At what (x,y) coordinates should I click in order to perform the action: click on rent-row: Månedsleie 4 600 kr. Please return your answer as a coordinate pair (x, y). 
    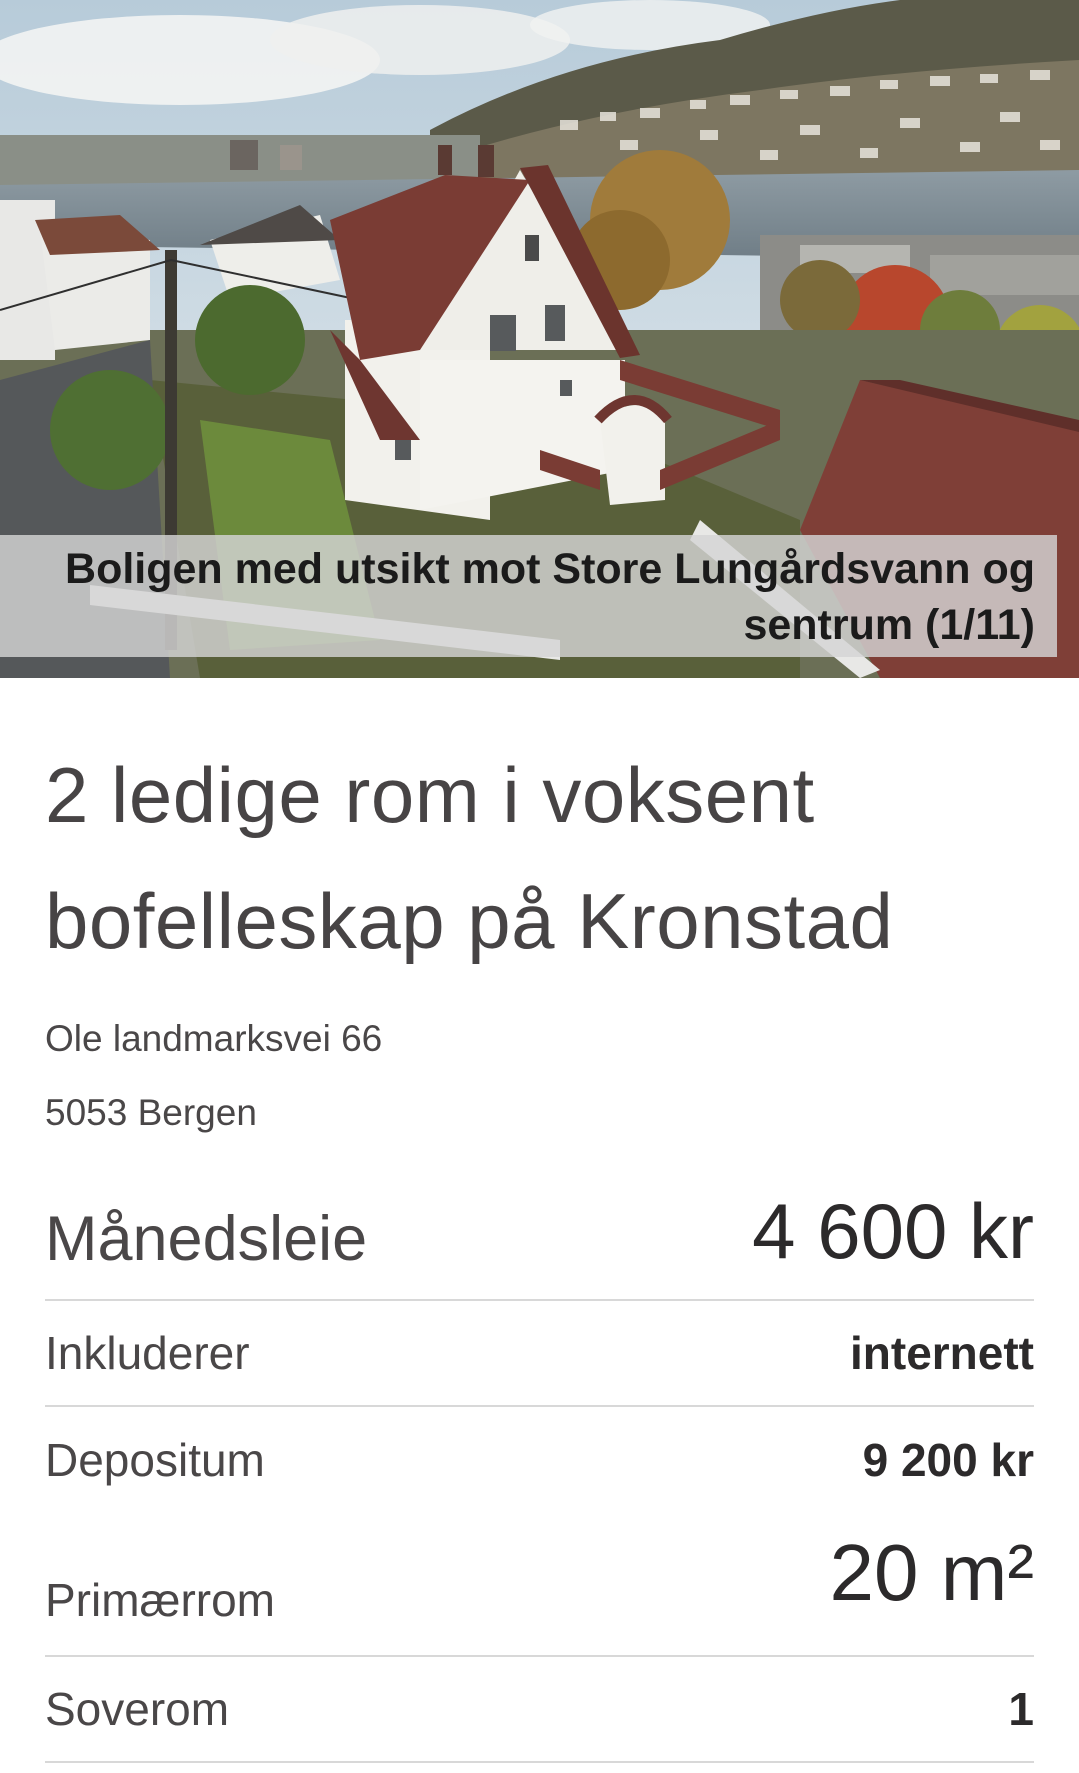
    Looking at the image, I should click on (539, 1232).